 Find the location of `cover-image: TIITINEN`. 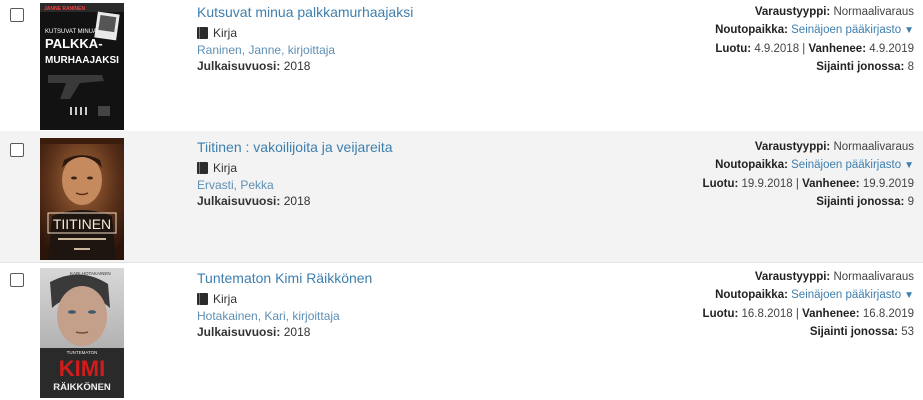

cover-image: TIITINEN is located at coordinates (82, 199).